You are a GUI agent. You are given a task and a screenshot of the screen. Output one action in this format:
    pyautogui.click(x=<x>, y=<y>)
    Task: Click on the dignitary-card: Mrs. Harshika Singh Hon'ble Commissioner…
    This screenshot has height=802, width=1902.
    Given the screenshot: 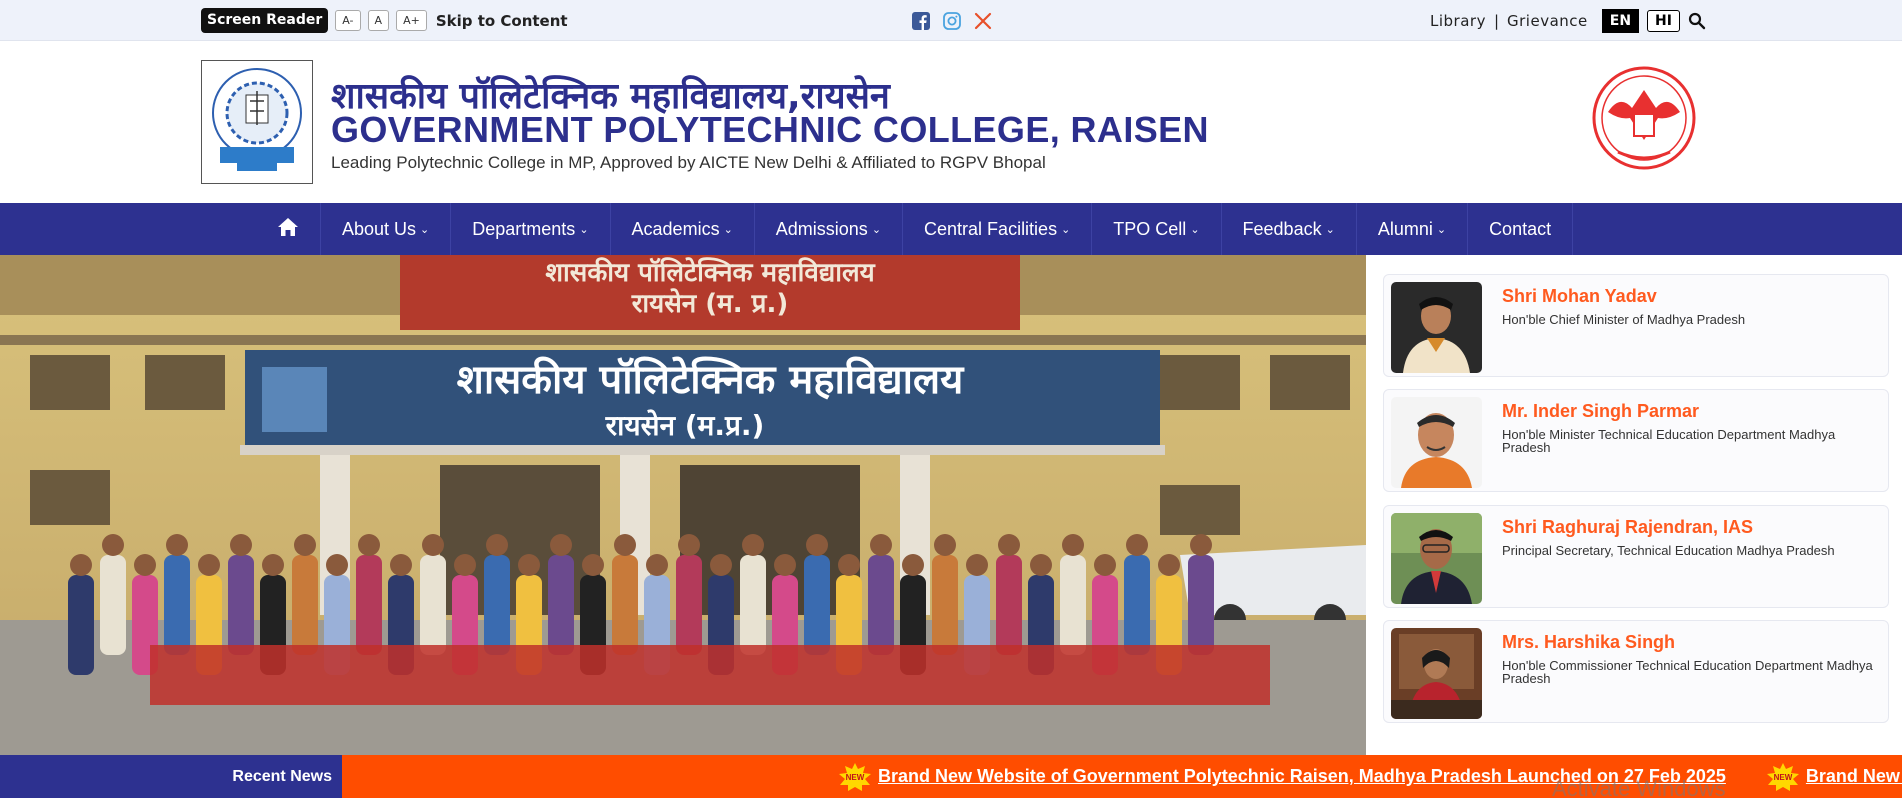 What is the action you would take?
    pyautogui.click(x=1636, y=671)
    